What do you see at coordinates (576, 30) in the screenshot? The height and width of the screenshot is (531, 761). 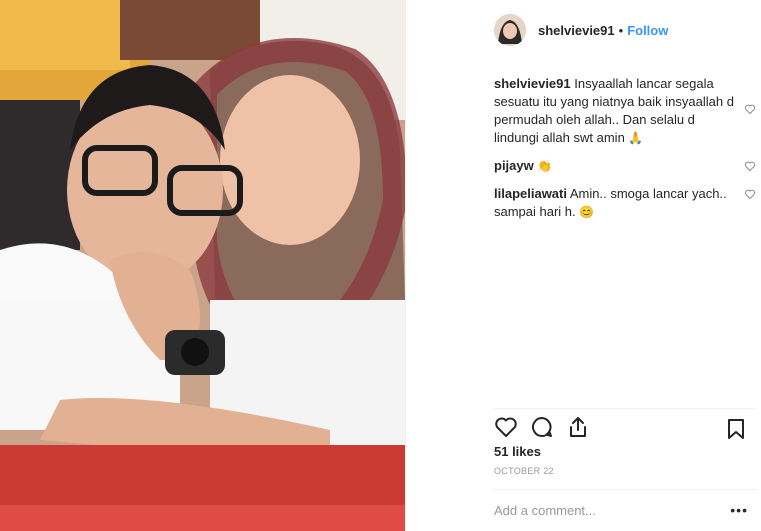 I see `post-username: shelvievie91` at bounding box center [576, 30].